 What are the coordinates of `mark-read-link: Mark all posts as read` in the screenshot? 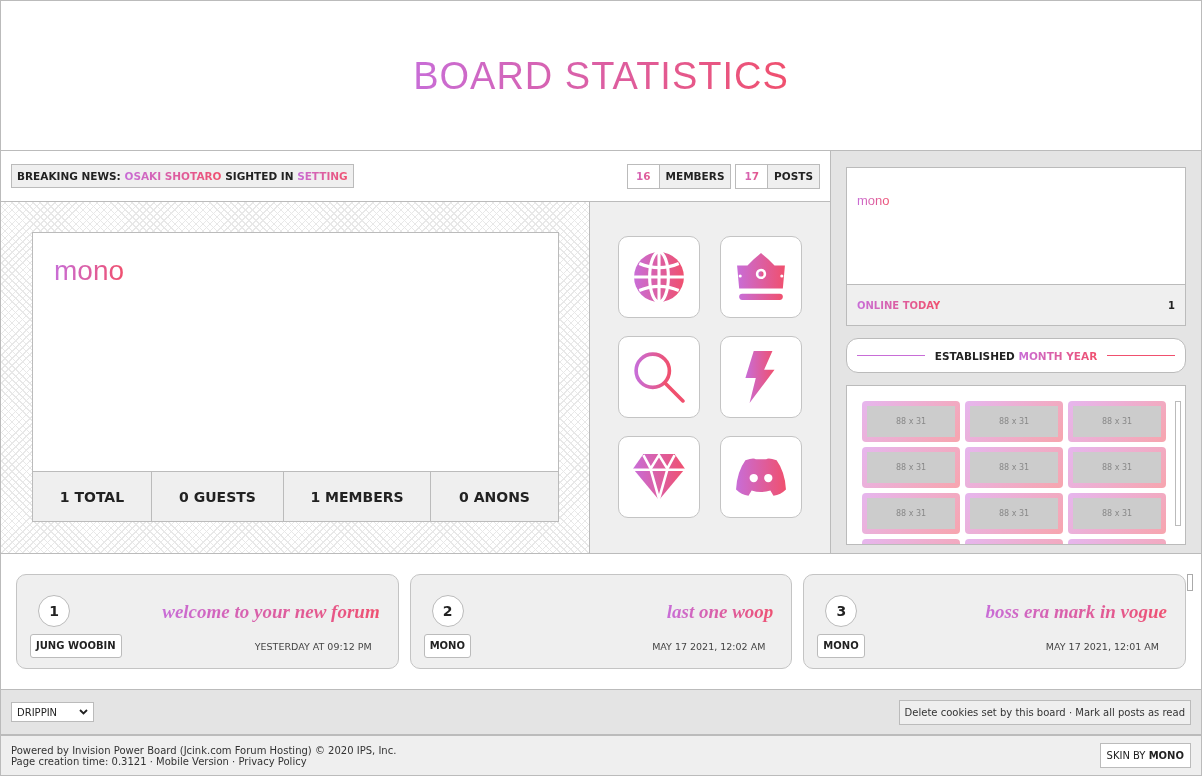 It's located at (1130, 712).